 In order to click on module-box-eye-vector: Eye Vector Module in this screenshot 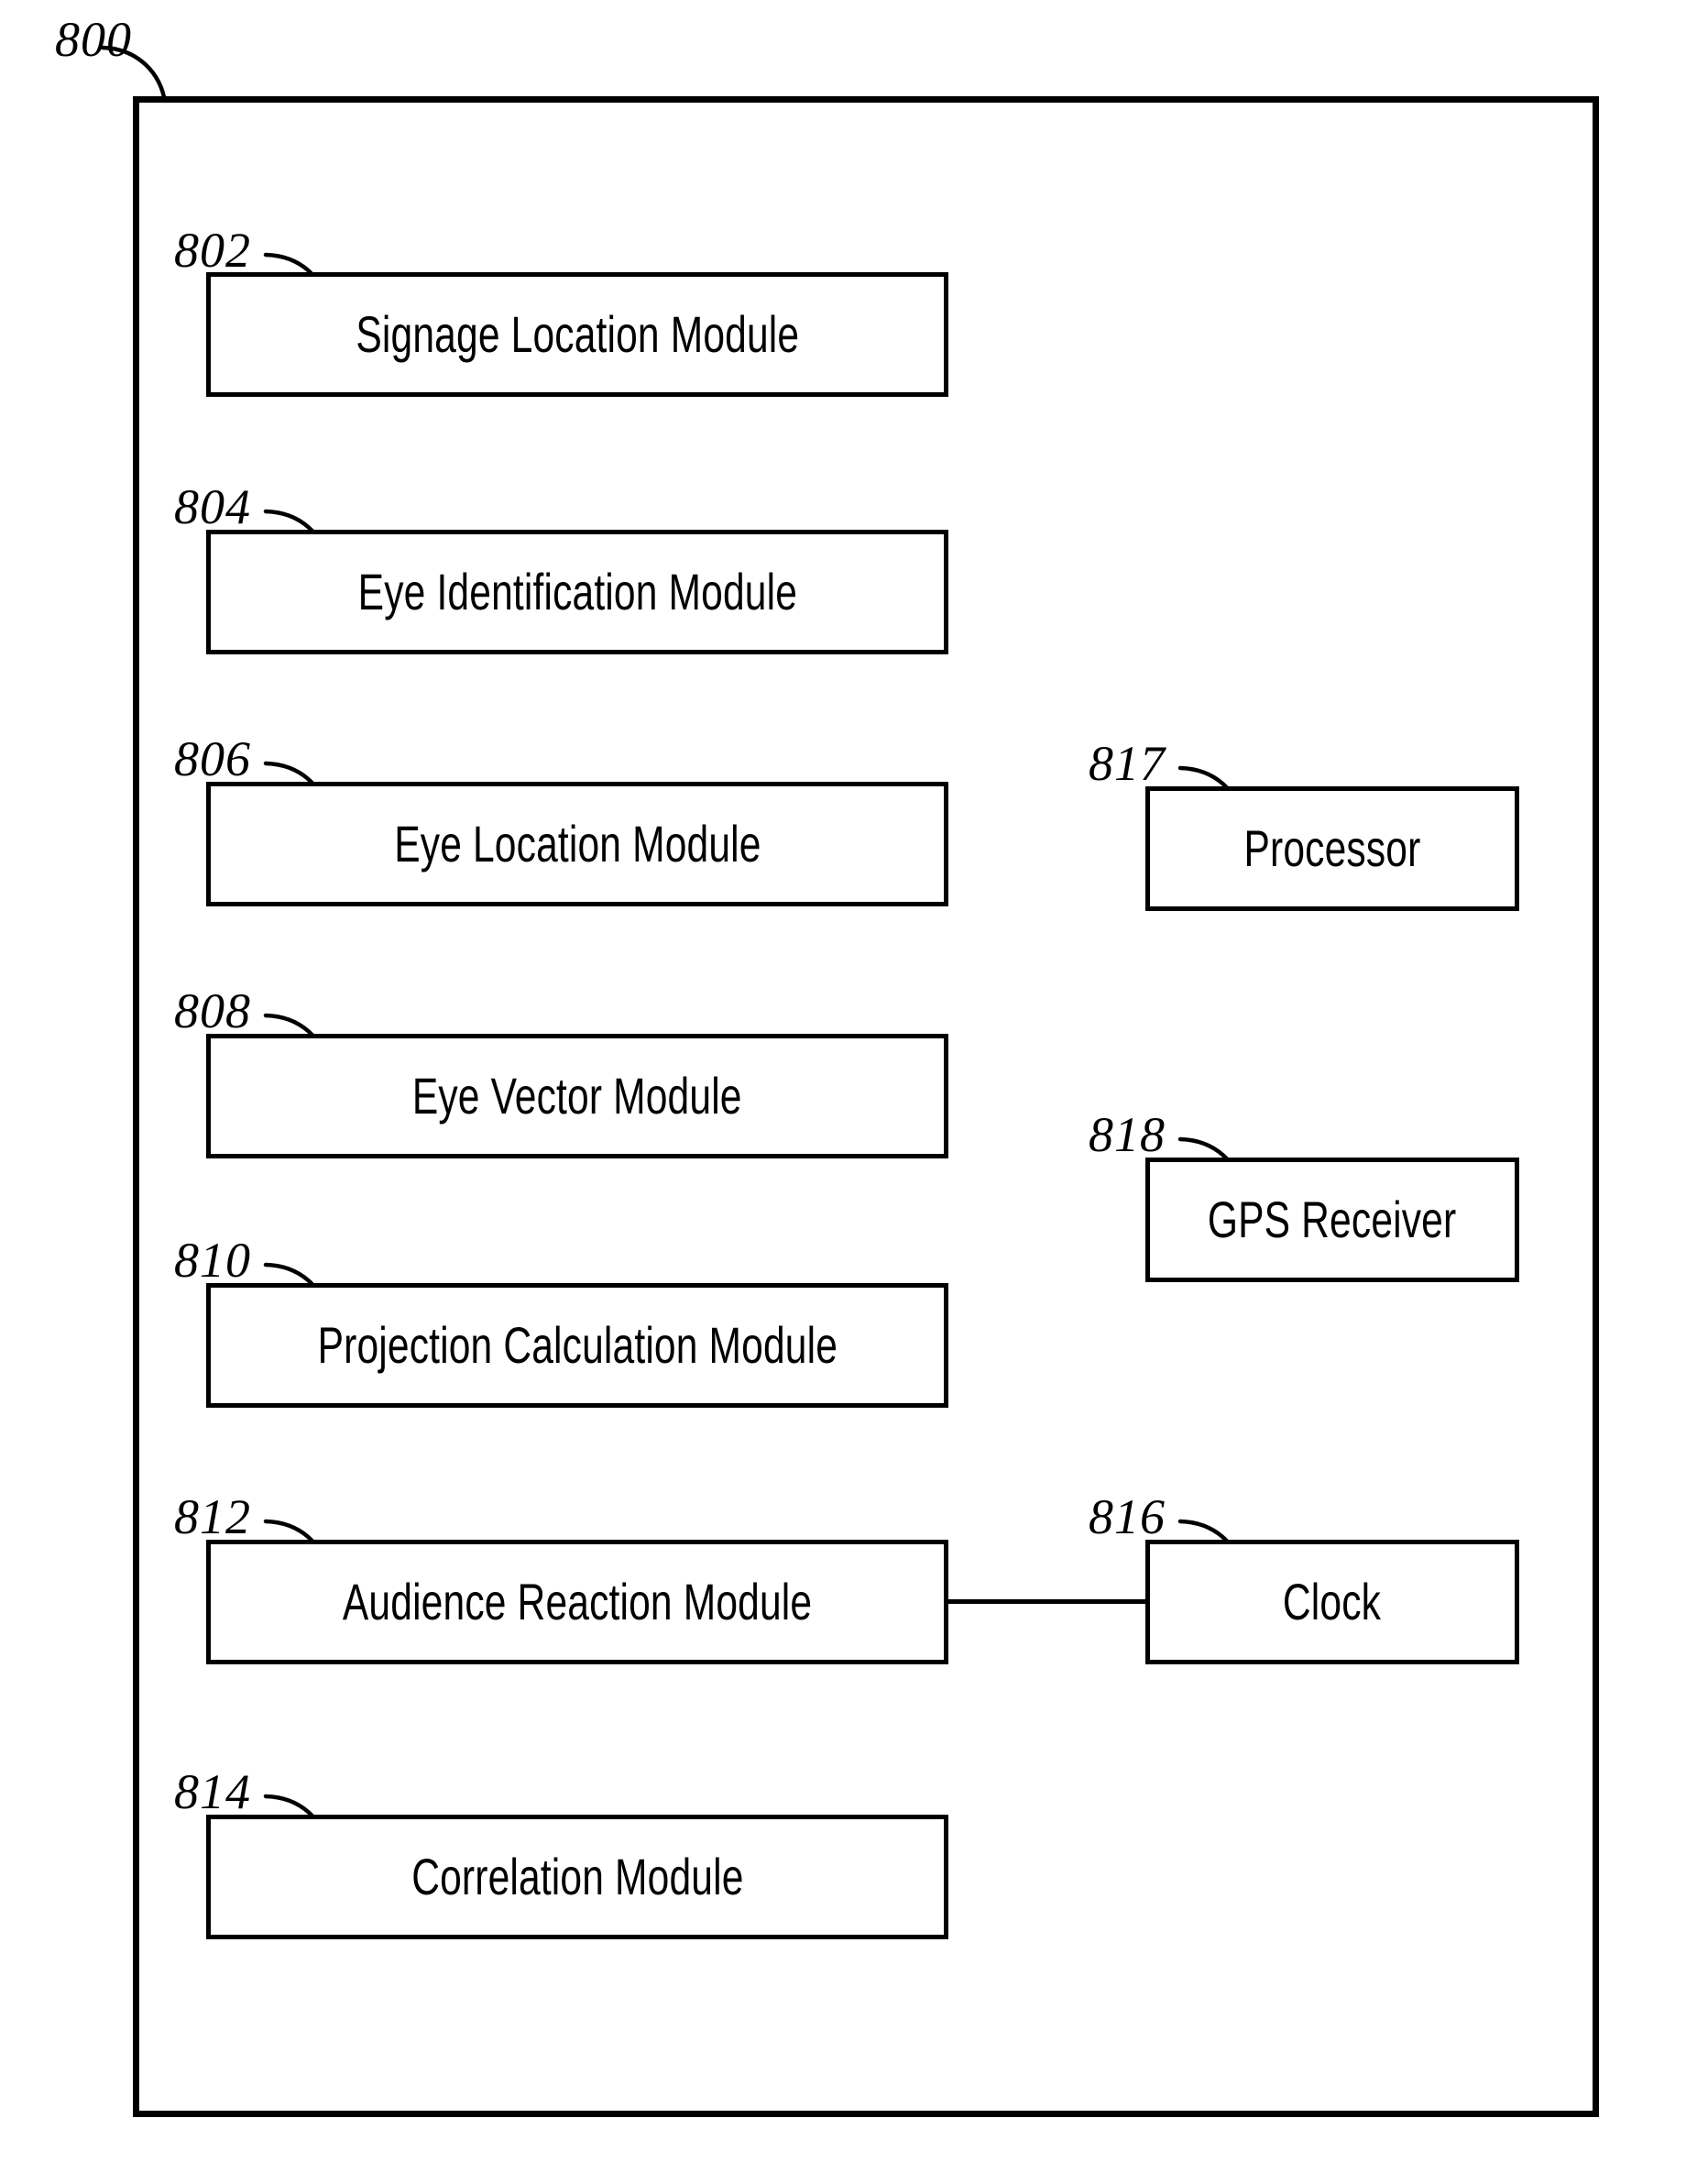, I will do `click(577, 1096)`.